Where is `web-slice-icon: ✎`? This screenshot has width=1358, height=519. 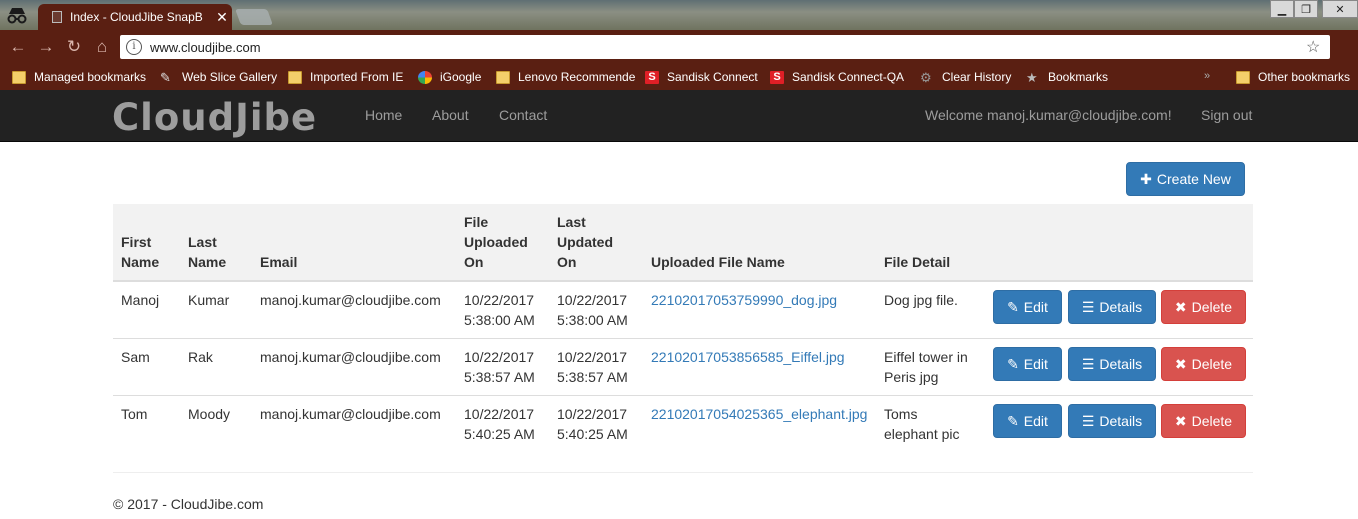 web-slice-icon: ✎ is located at coordinates (165, 77).